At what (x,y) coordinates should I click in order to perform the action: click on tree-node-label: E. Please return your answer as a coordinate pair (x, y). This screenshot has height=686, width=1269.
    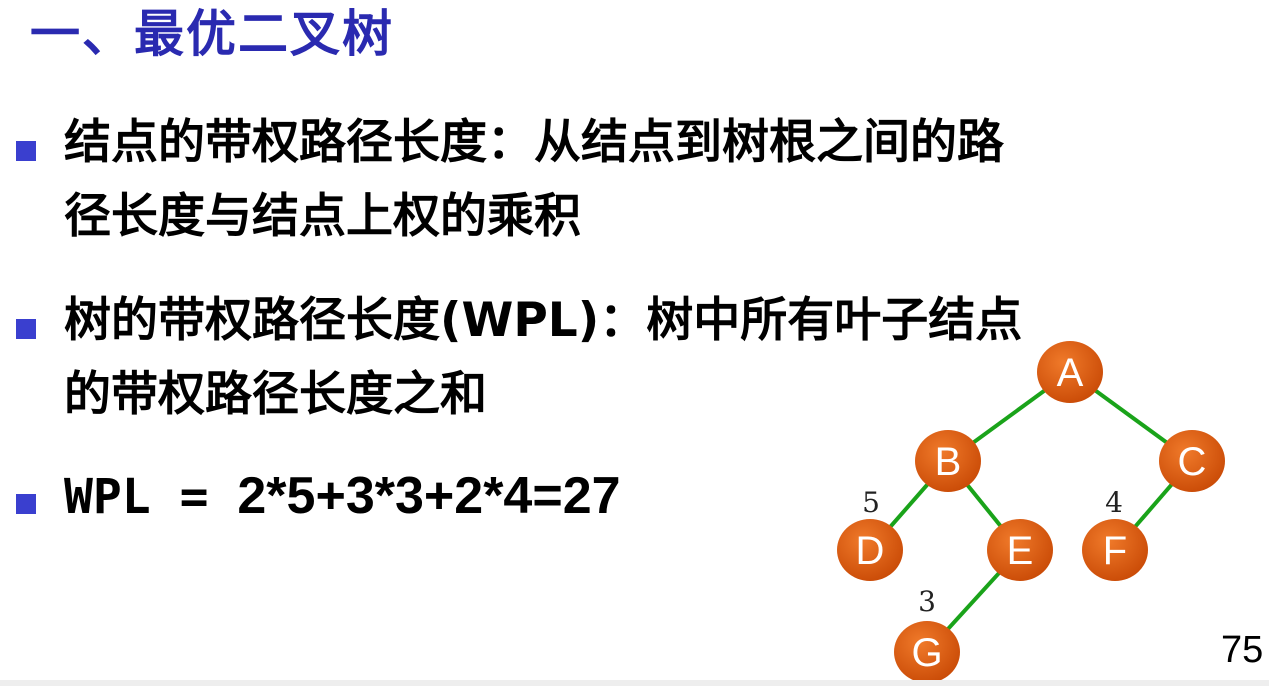
    Looking at the image, I should click on (1020, 551).